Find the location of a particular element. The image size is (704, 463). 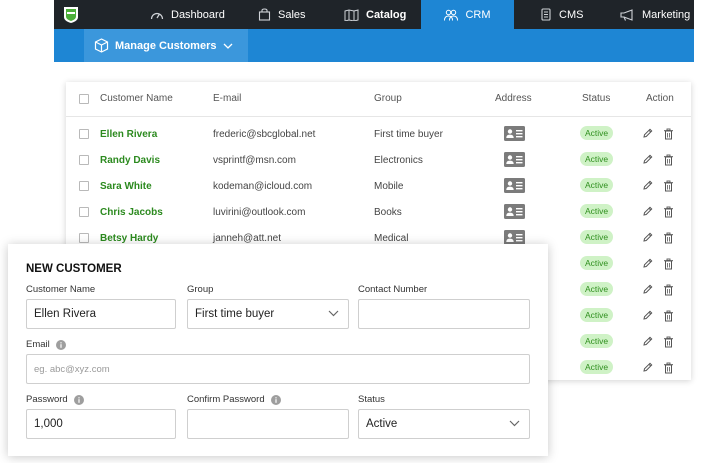

customer-name-link: Randy Davis is located at coordinates (130, 160).